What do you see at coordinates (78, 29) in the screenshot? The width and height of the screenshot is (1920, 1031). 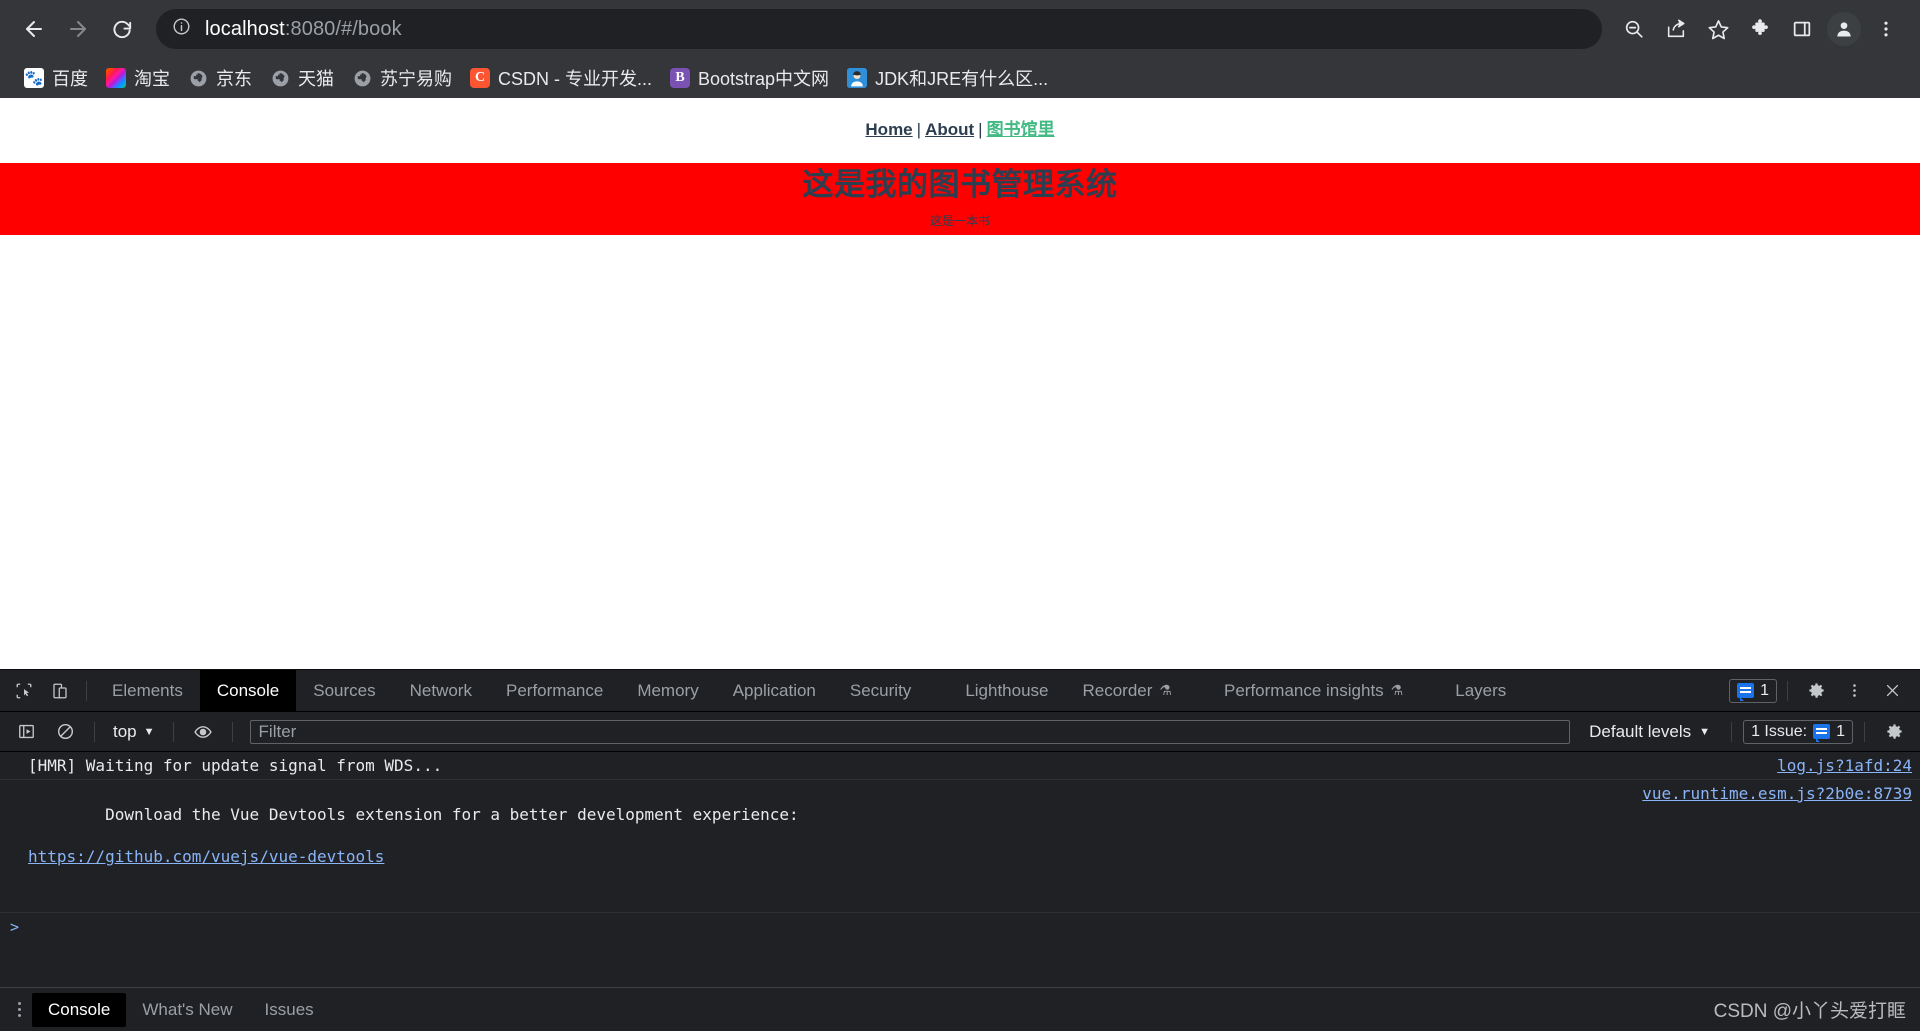 I see `forward-button` at bounding box center [78, 29].